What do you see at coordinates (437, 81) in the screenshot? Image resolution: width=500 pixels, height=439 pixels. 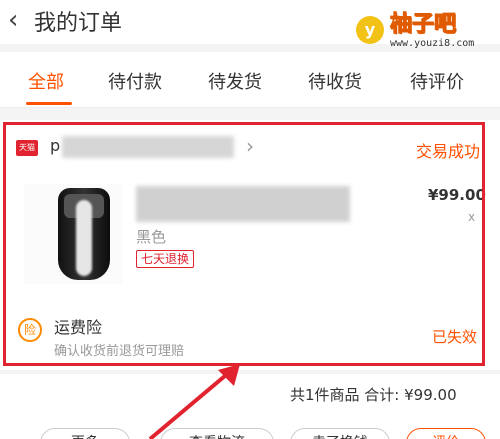 I see `tab-pending-review: 待评价` at bounding box center [437, 81].